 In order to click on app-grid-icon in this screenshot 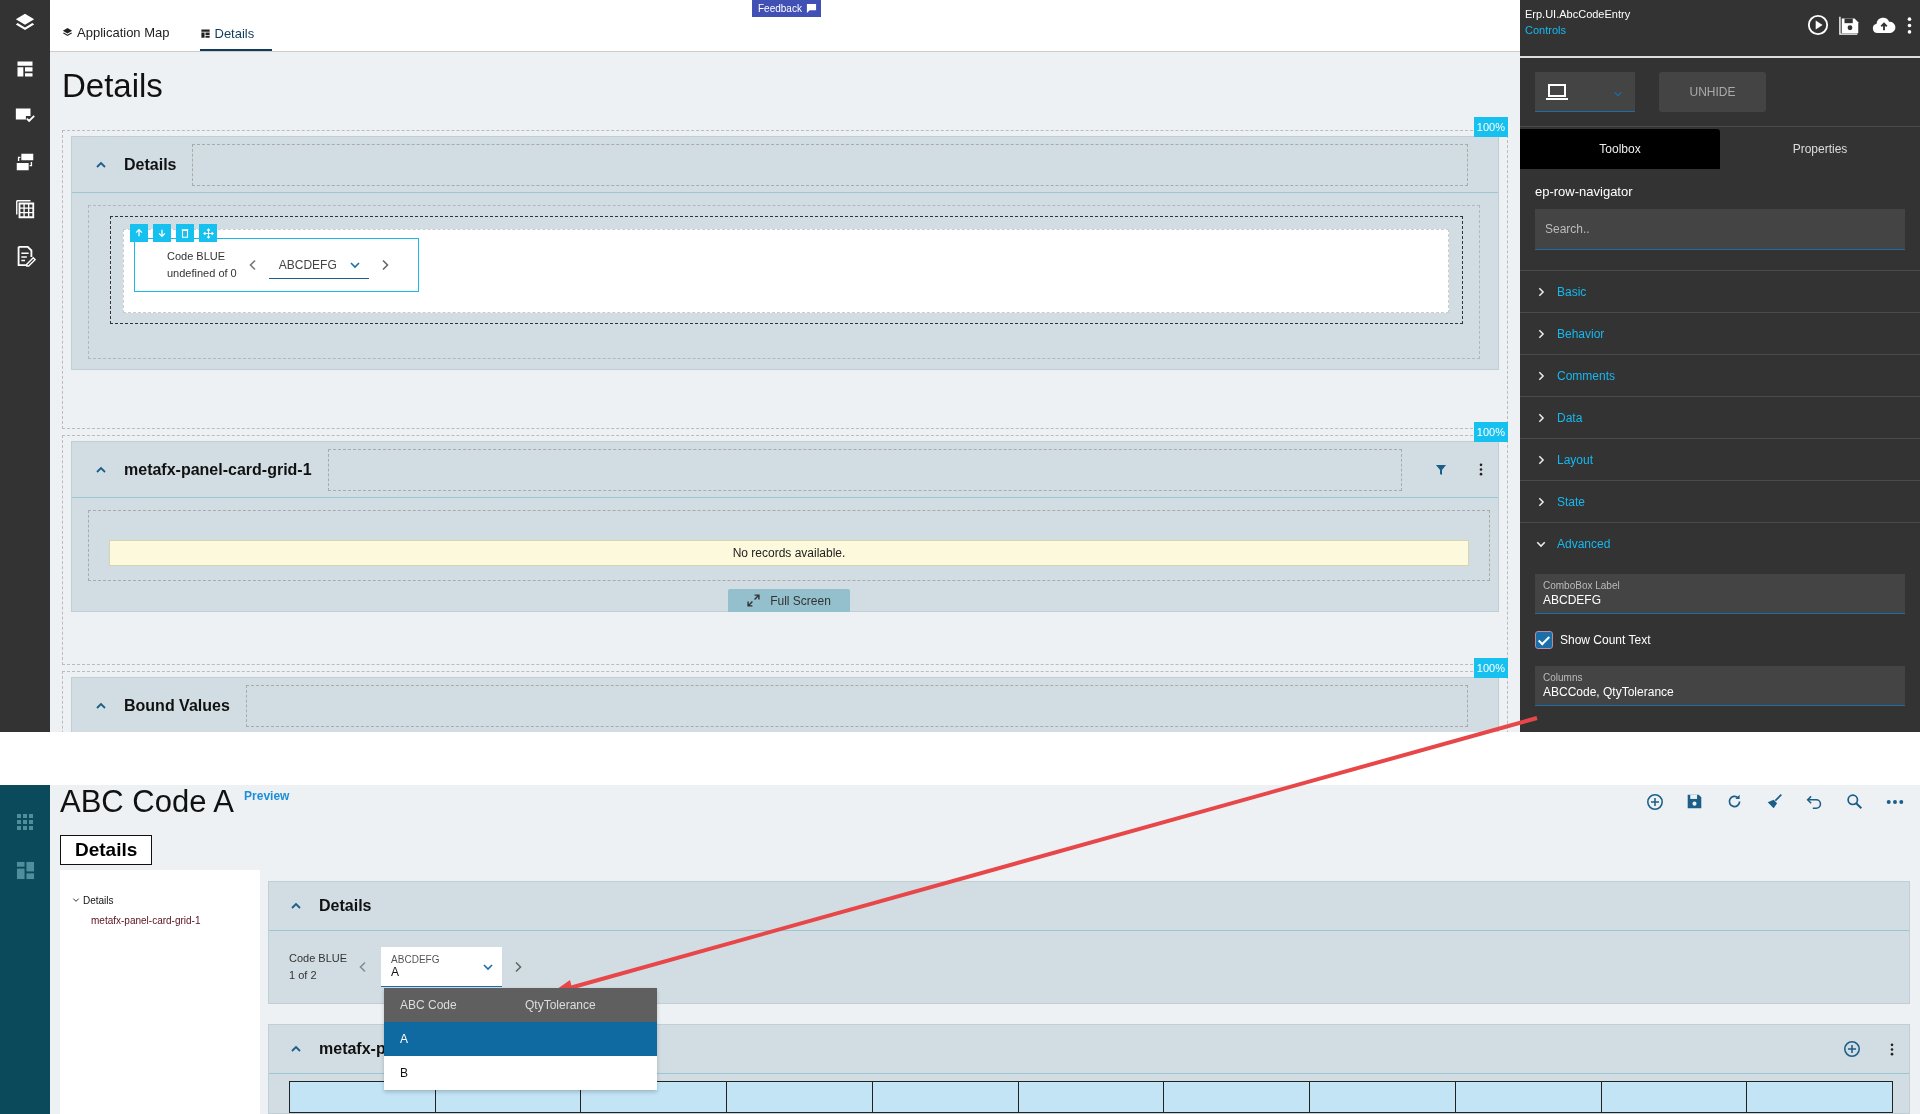, I will do `click(25, 822)`.